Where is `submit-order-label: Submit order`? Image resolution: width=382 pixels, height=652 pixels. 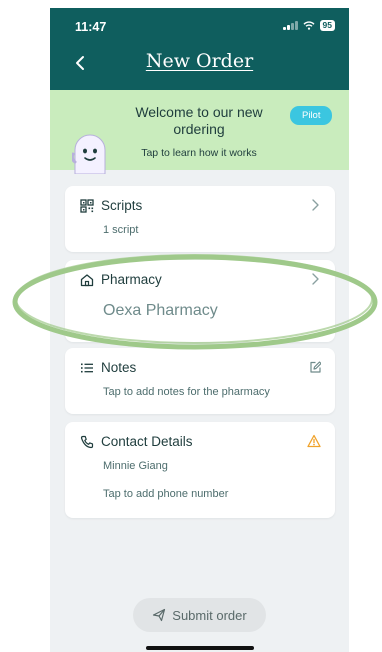
submit-order-label: Submit order is located at coordinates (209, 615).